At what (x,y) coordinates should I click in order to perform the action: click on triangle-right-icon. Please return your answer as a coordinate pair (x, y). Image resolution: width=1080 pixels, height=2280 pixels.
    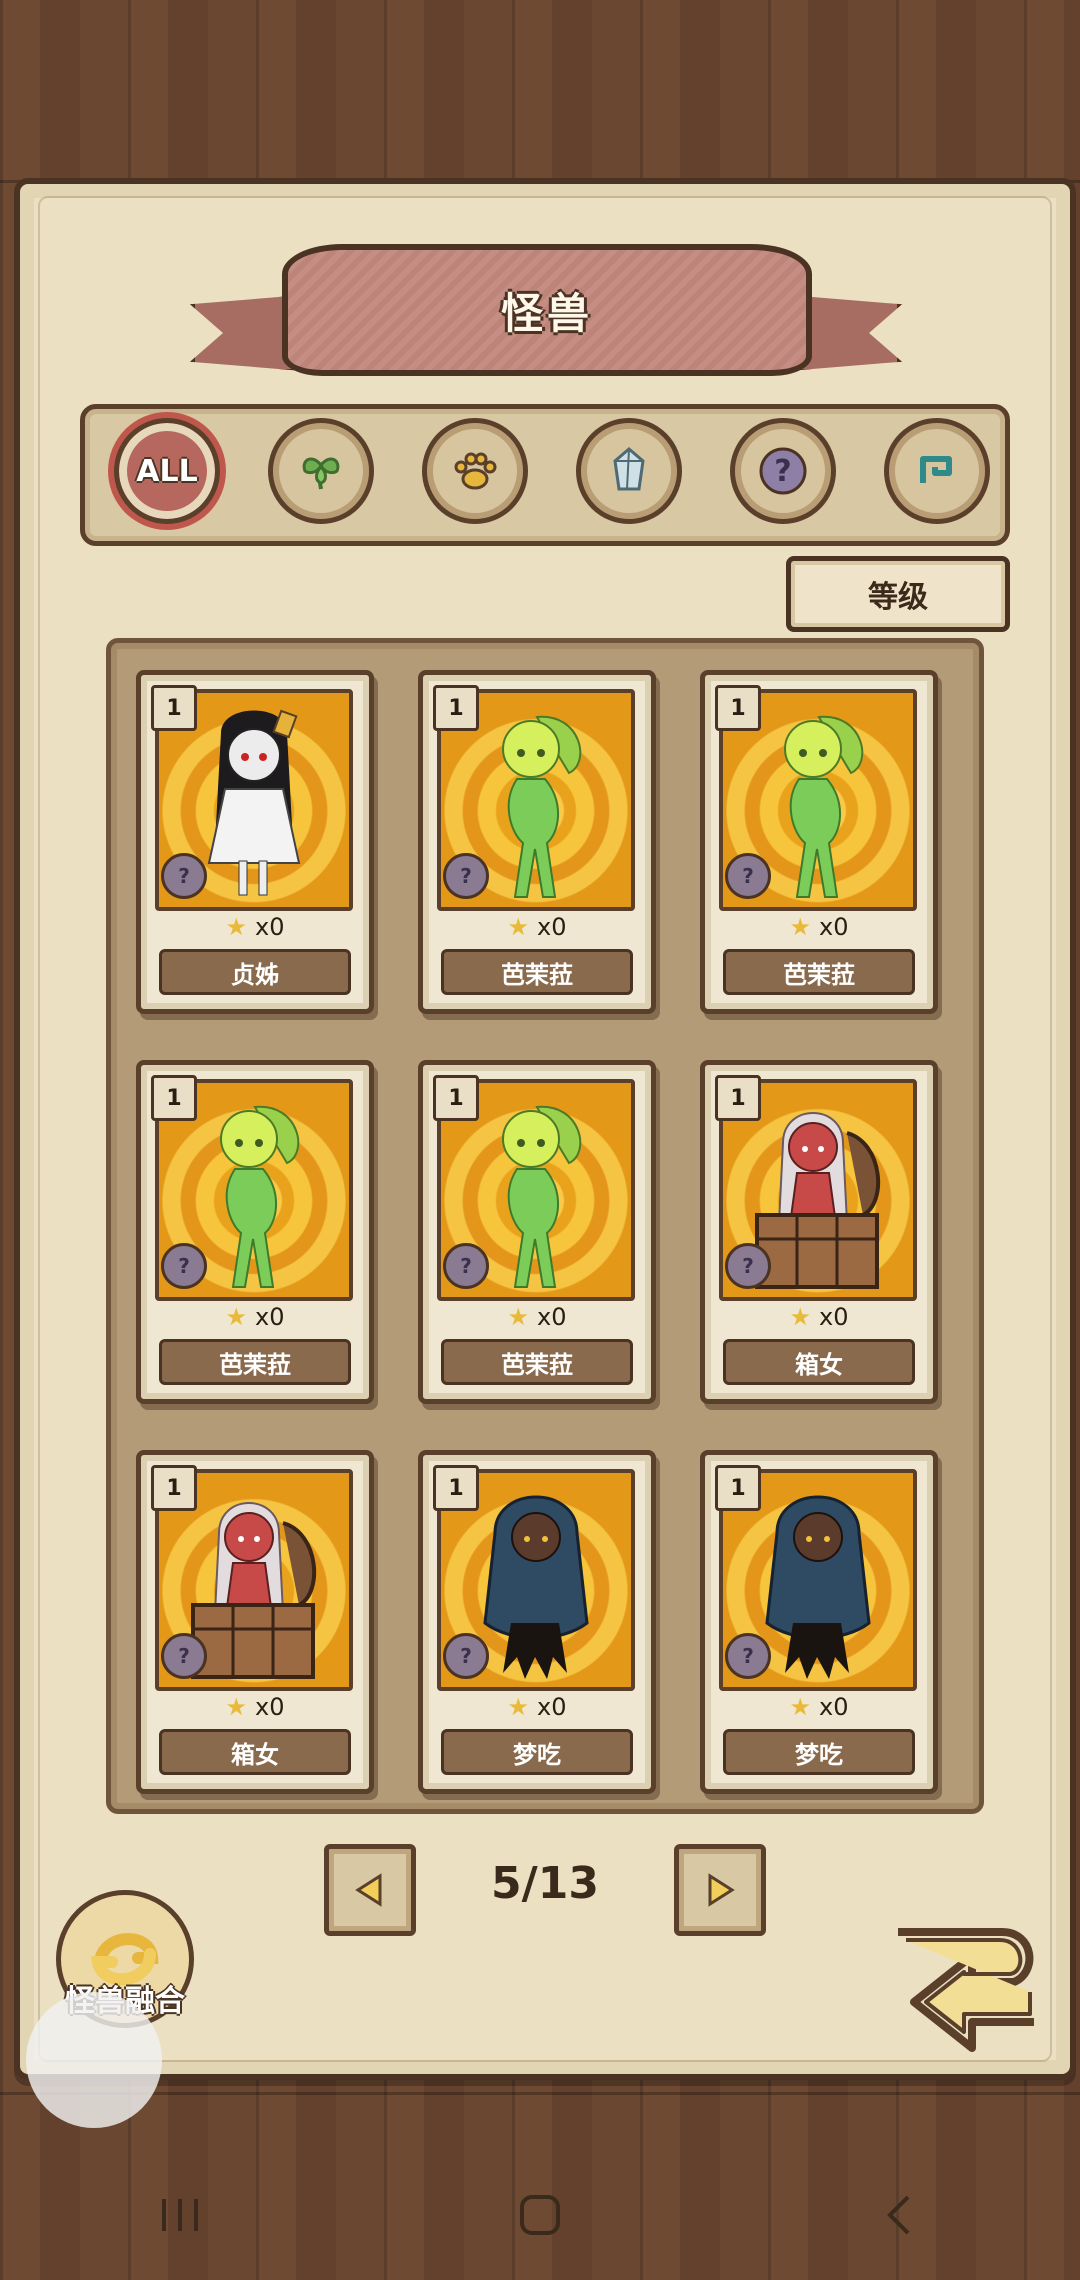
    Looking at the image, I should click on (721, 1890).